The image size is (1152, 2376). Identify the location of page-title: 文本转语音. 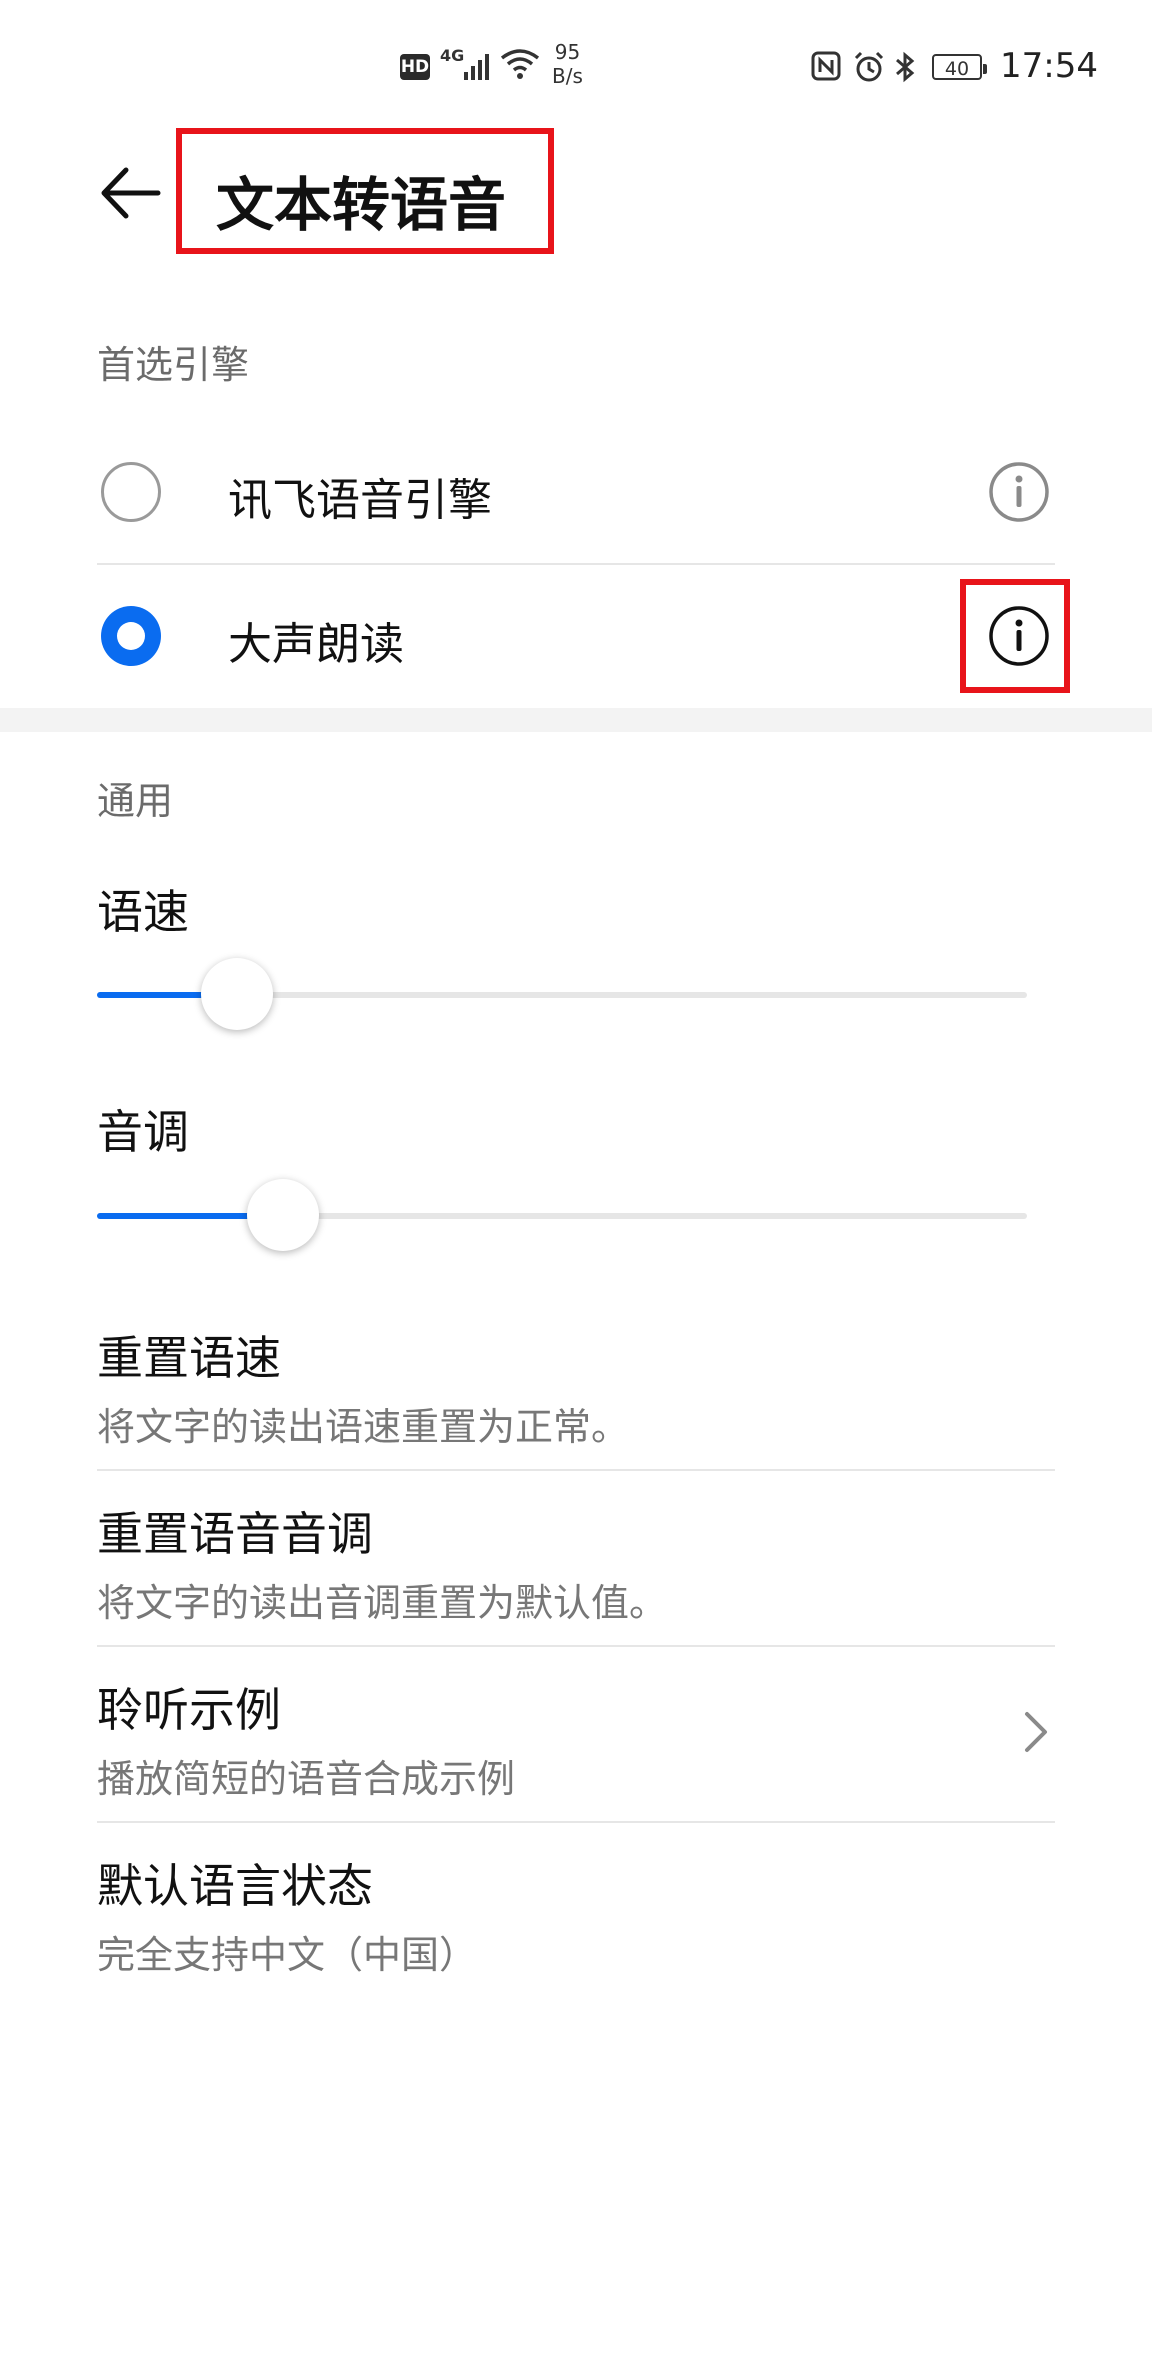
(361, 205).